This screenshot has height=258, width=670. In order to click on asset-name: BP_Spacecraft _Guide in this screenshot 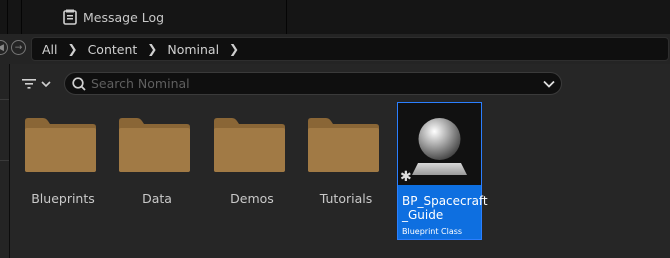, I will do `click(445, 208)`.